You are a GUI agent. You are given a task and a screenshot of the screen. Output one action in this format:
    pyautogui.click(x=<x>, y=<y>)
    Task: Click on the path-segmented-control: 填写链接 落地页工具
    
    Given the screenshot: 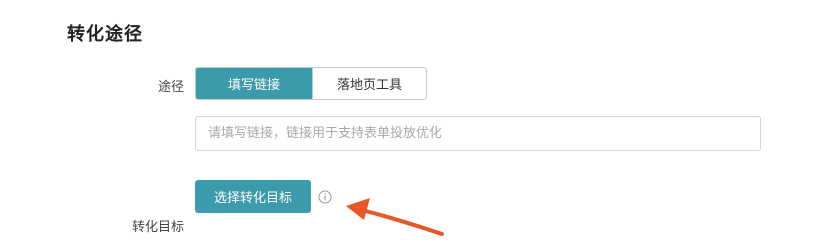 What is the action you would take?
    pyautogui.click(x=311, y=83)
    